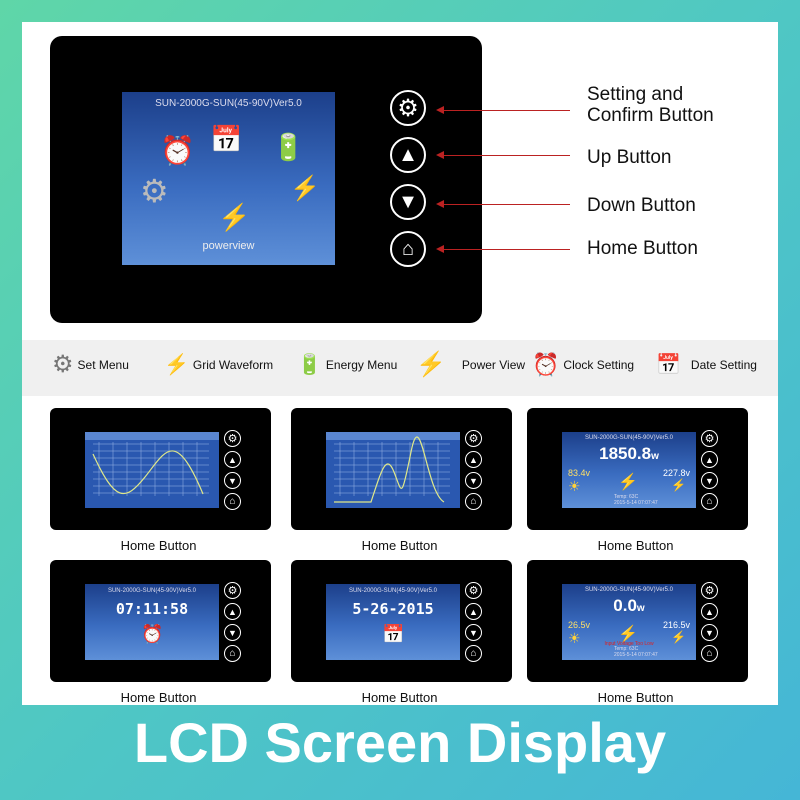 This screenshot has width=800, height=800. What do you see at coordinates (400, 742) in the screenshot?
I see `banner-title: LCD Screen Display` at bounding box center [400, 742].